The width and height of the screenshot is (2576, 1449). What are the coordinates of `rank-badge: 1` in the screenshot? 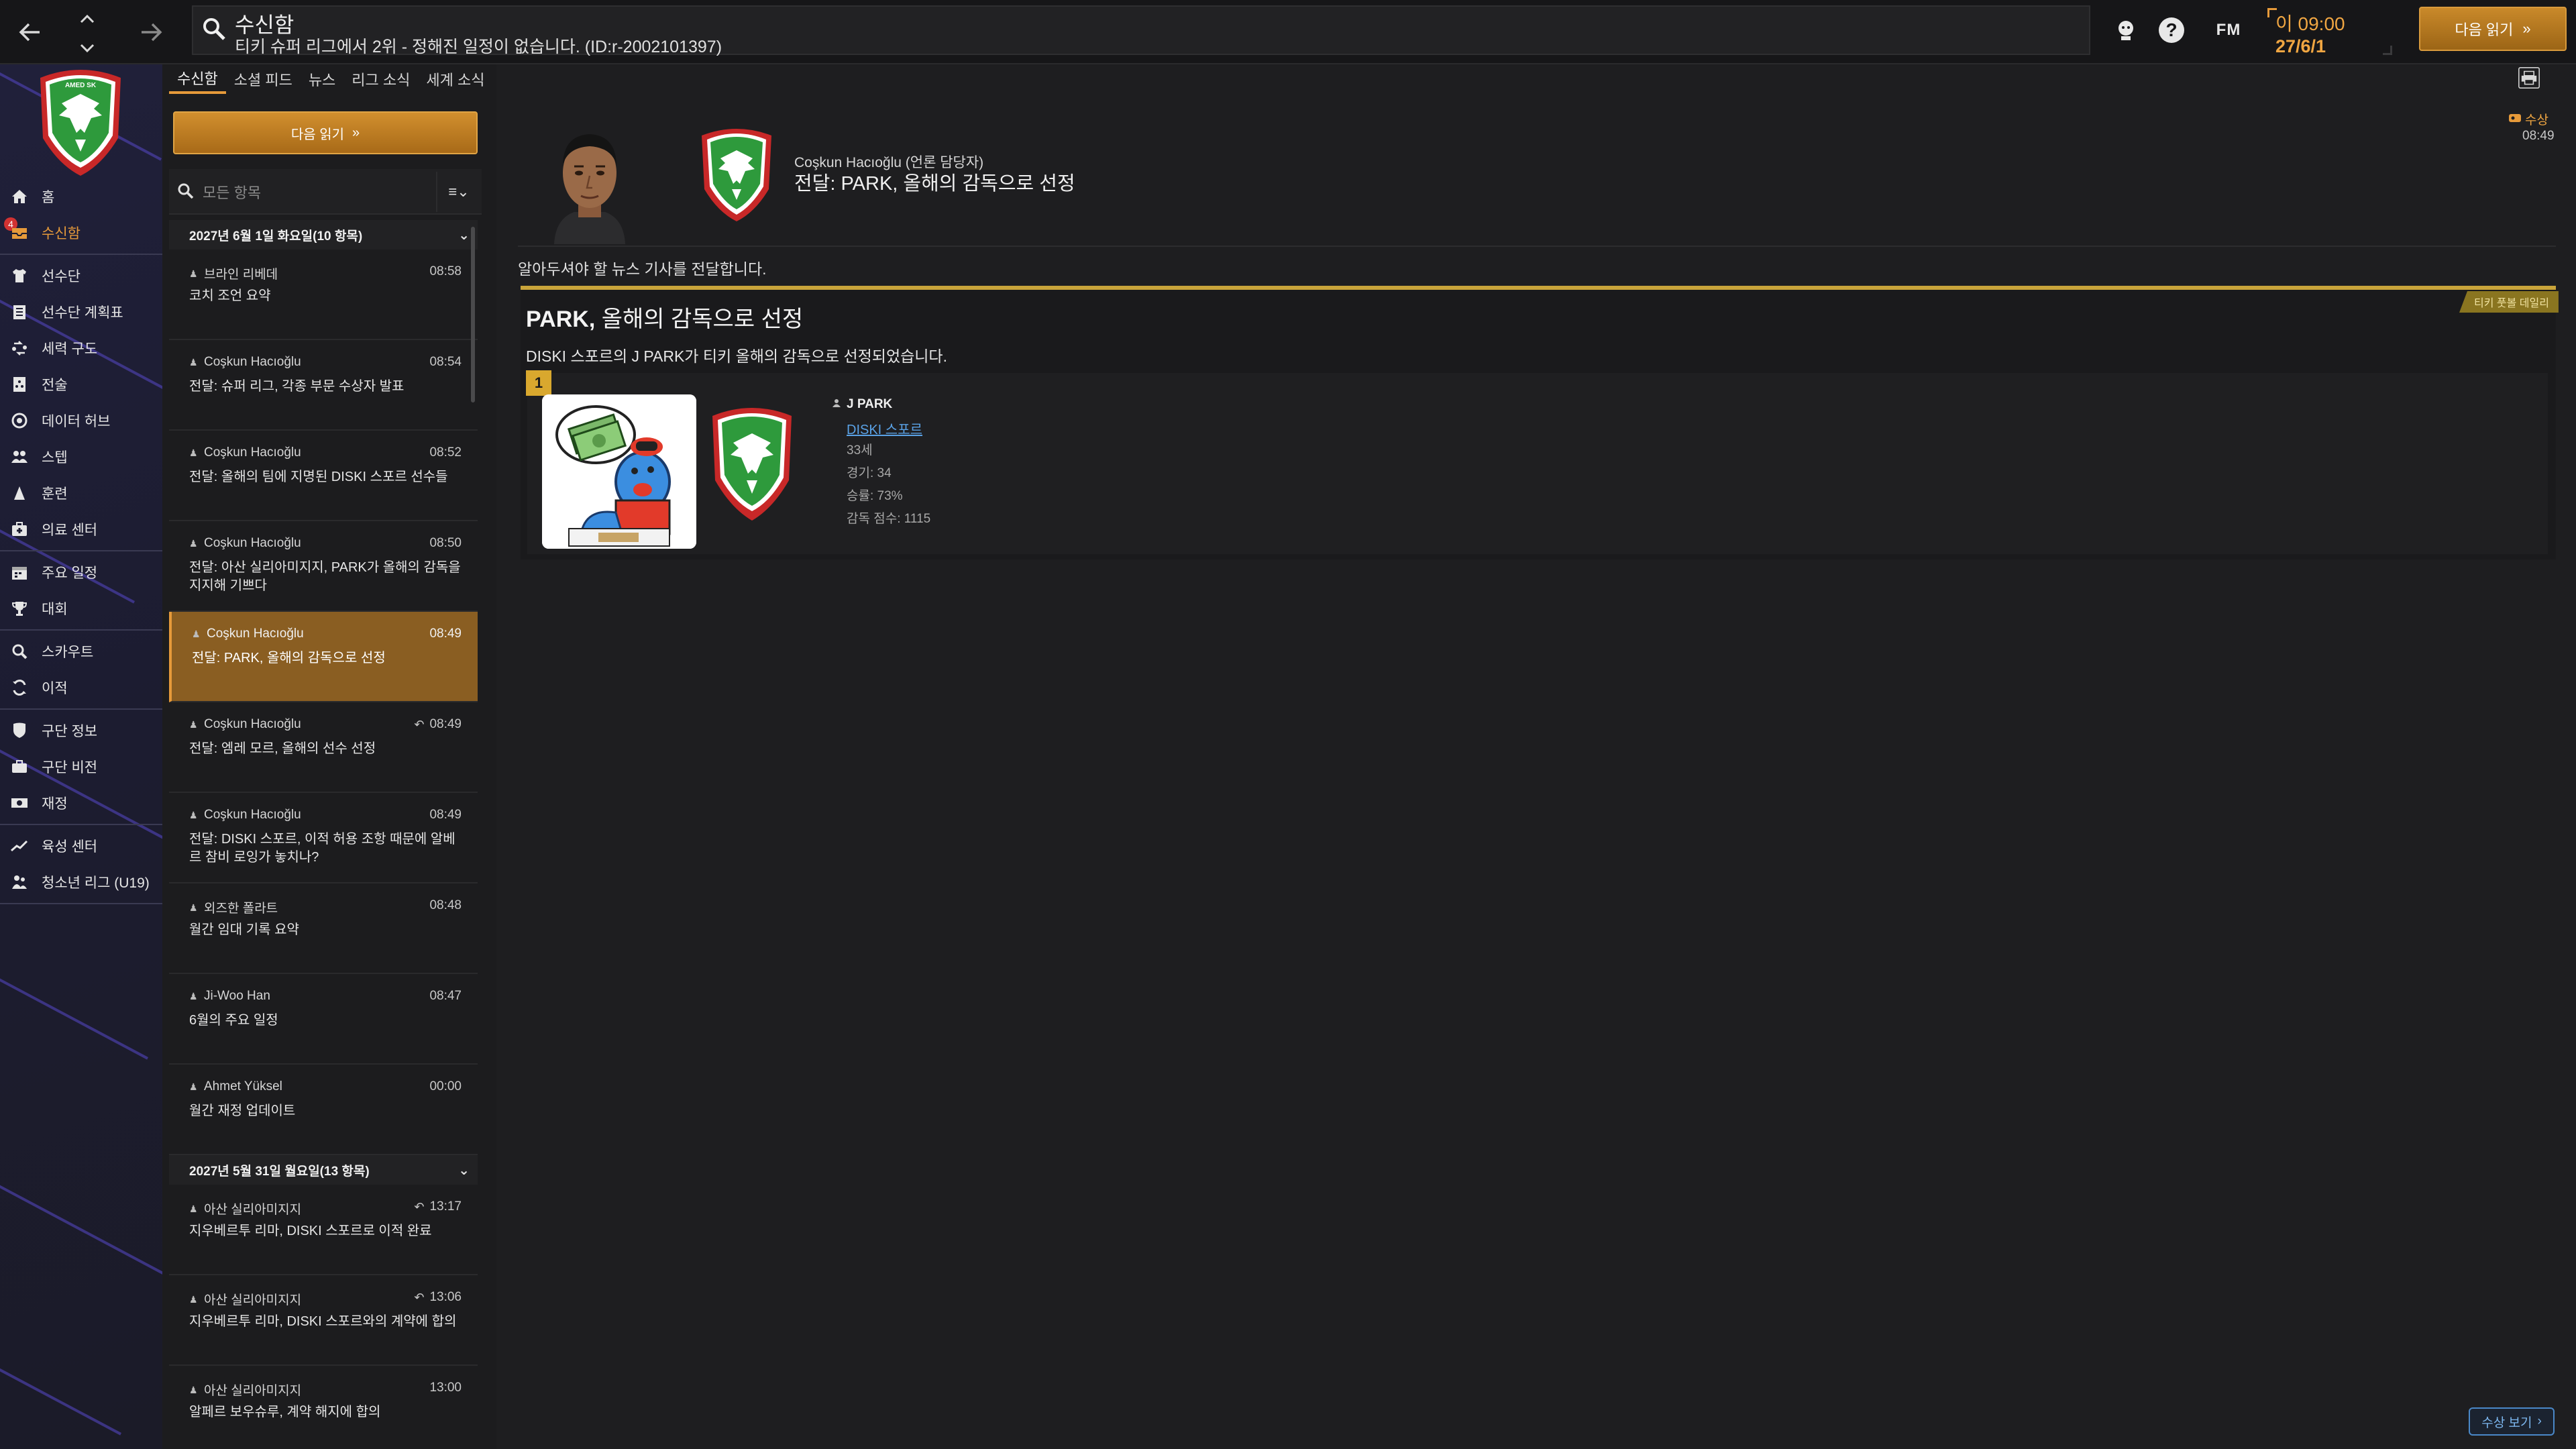 It's located at (538, 383).